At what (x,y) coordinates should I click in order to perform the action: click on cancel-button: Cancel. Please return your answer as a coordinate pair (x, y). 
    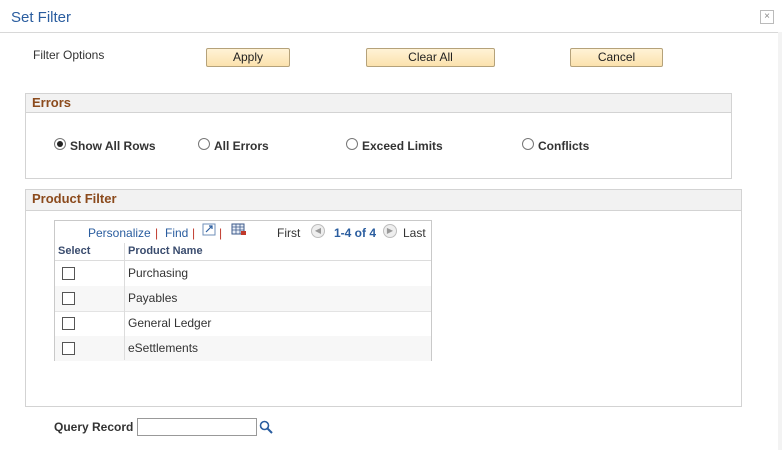
    Looking at the image, I should click on (616, 57).